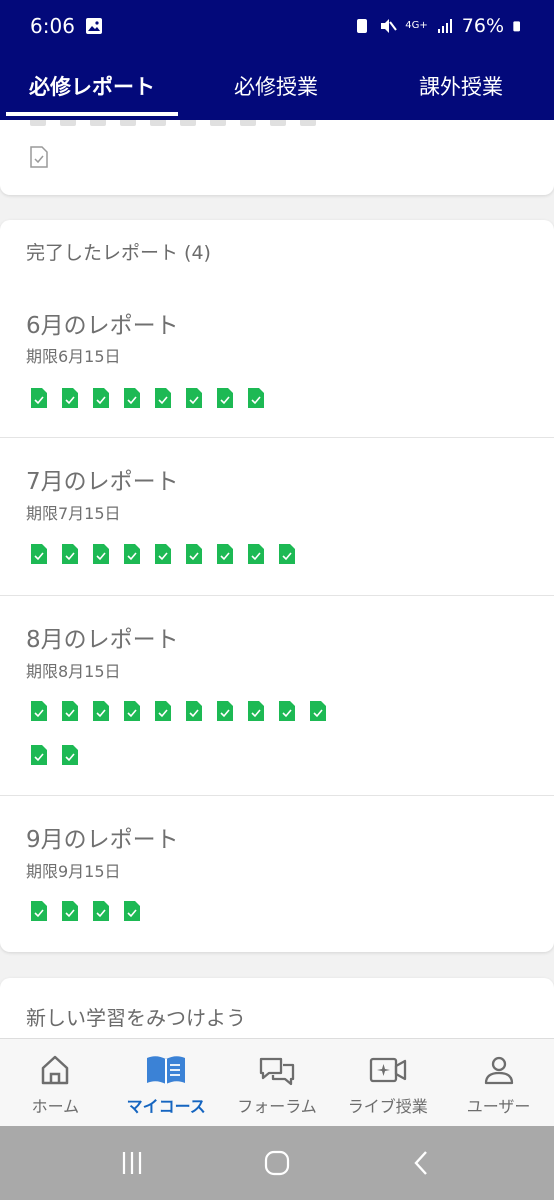  What do you see at coordinates (277, 1071) in the screenshot?
I see `chat-bubbles-icon` at bounding box center [277, 1071].